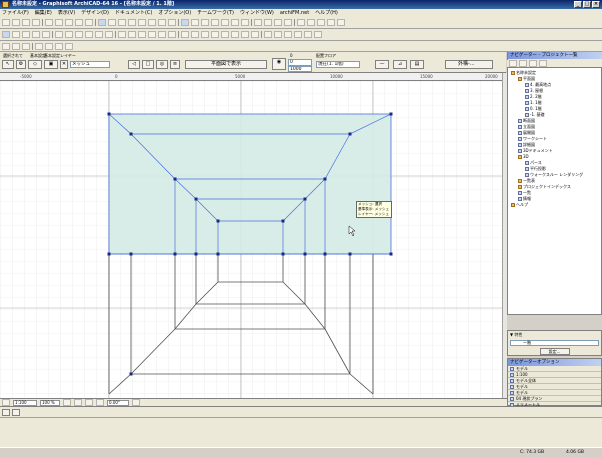 The width and height of the screenshot is (602, 458). Describe the element at coordinates (172, 22) in the screenshot. I see `mesh-tool-icon` at that location.